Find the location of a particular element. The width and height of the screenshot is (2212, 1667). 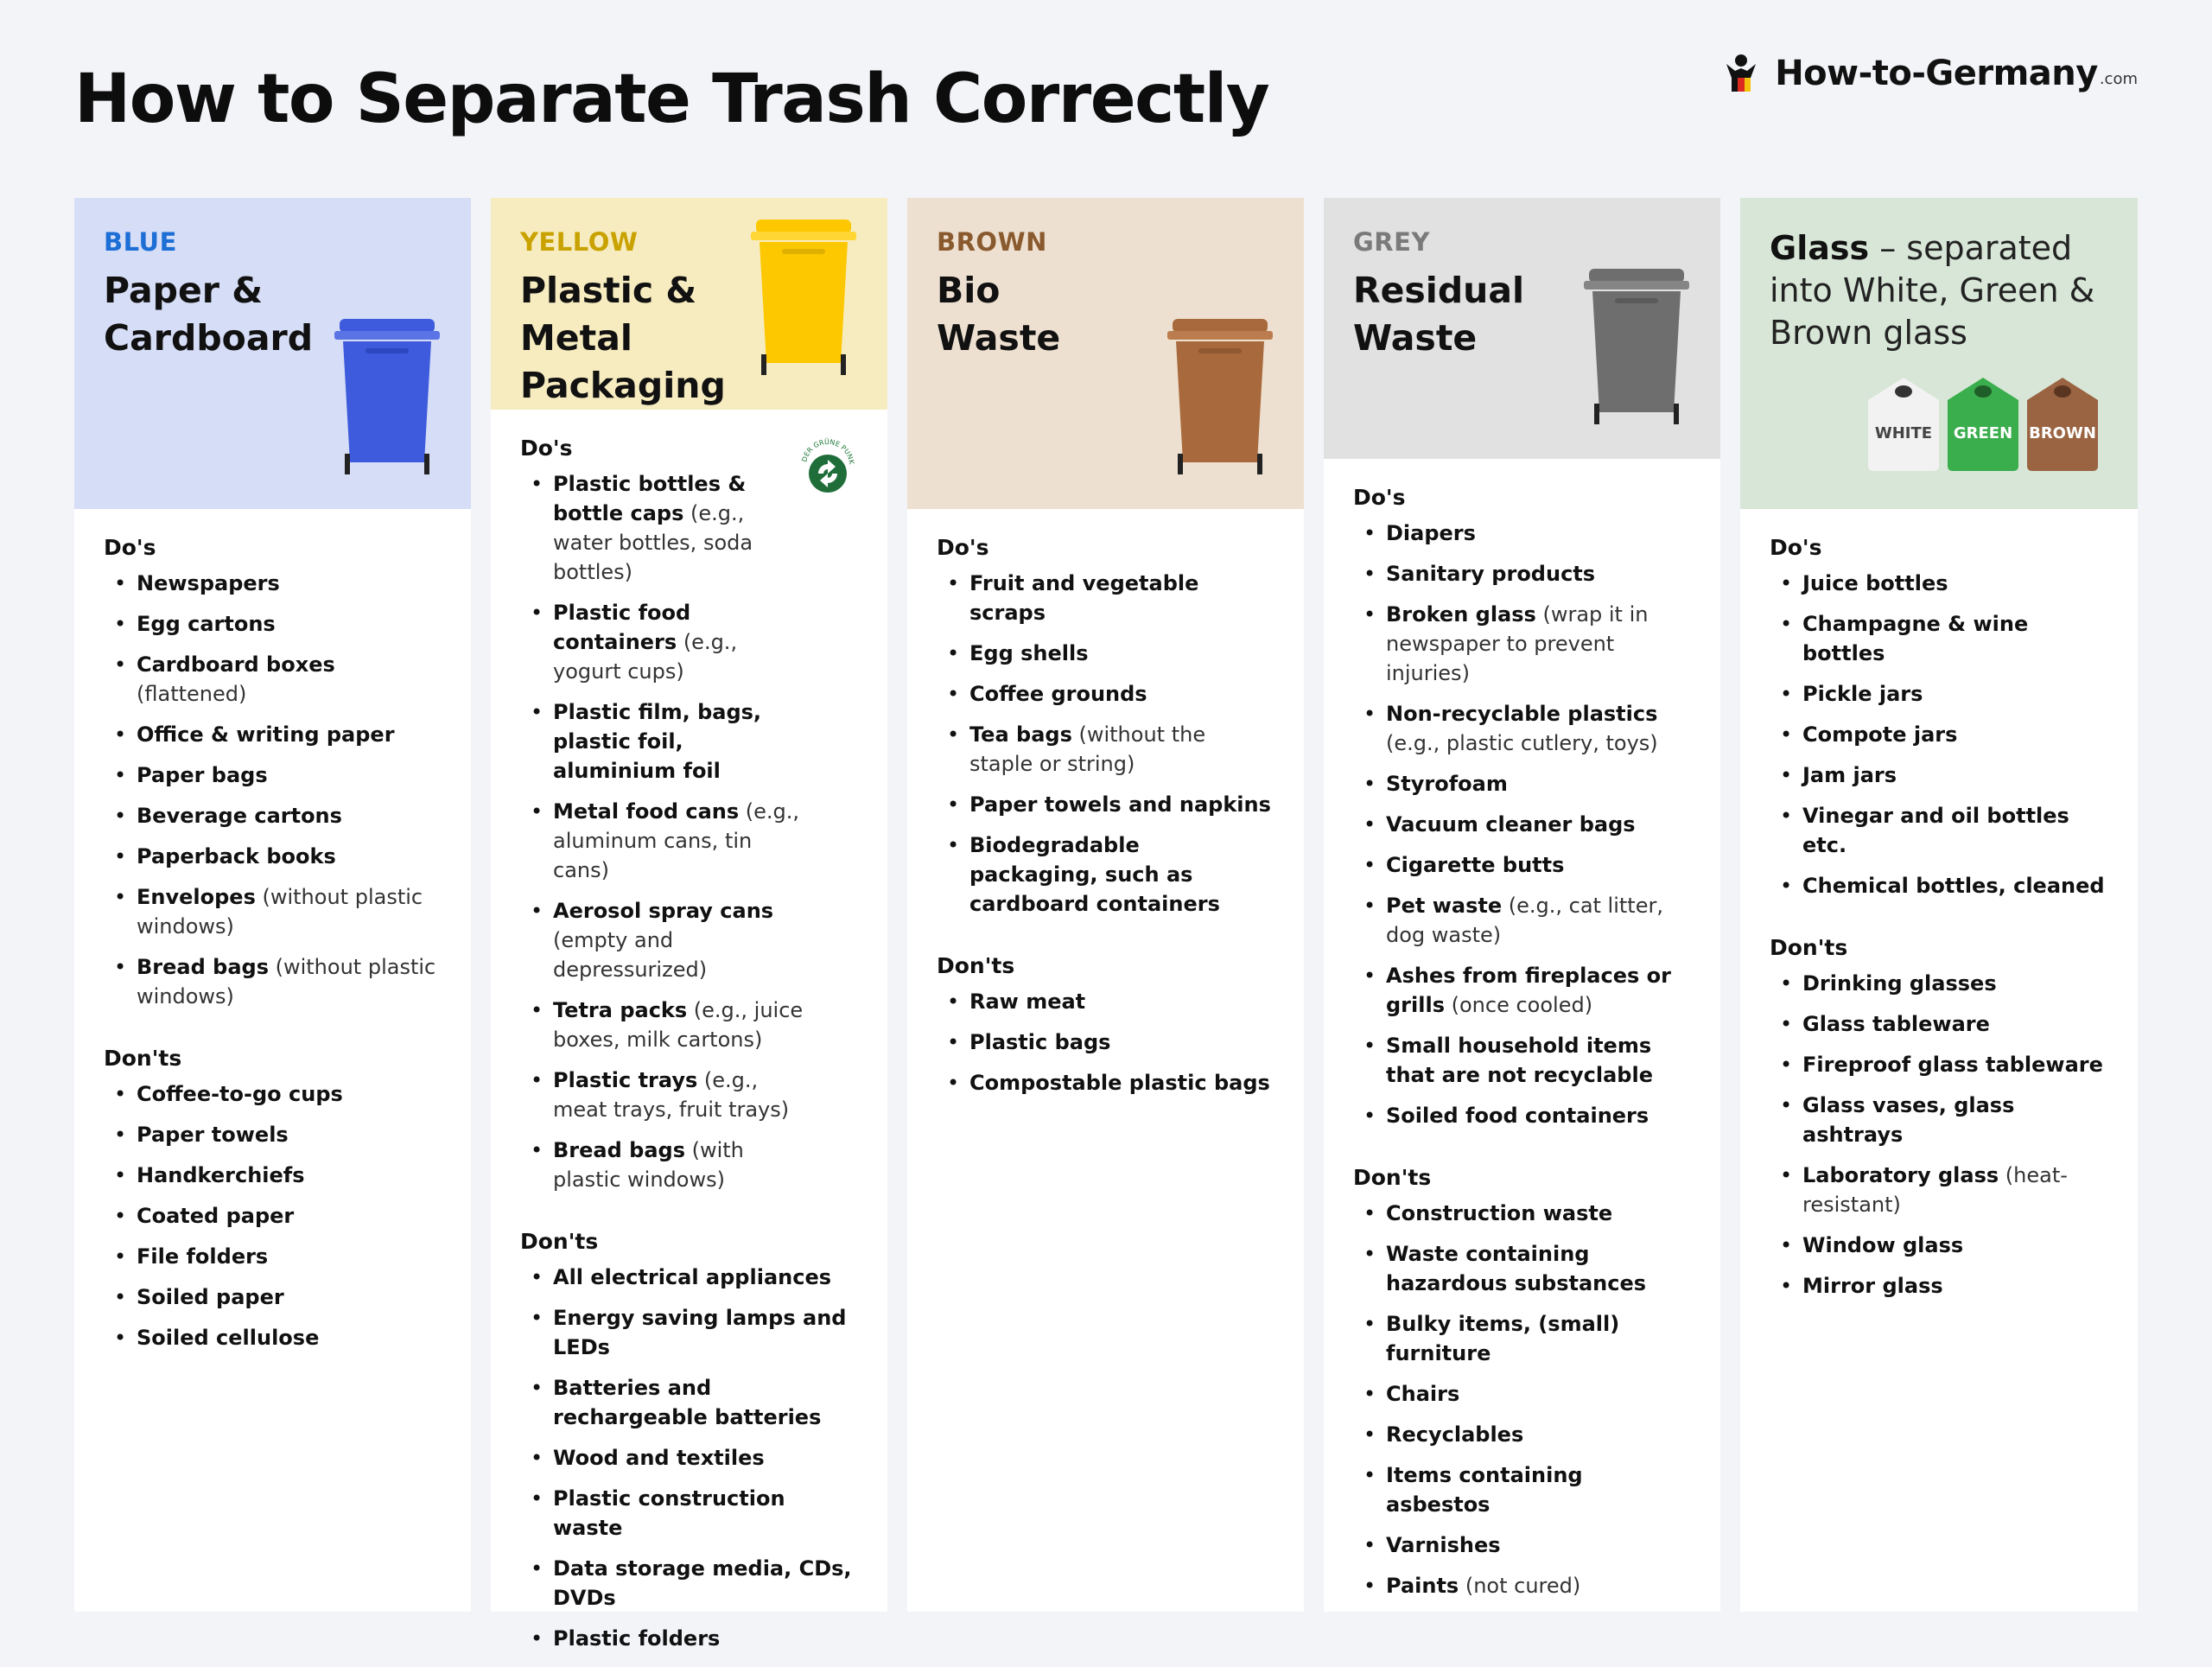

list-item: Vinegar and oil bottles etc. is located at coordinates (1939, 830).